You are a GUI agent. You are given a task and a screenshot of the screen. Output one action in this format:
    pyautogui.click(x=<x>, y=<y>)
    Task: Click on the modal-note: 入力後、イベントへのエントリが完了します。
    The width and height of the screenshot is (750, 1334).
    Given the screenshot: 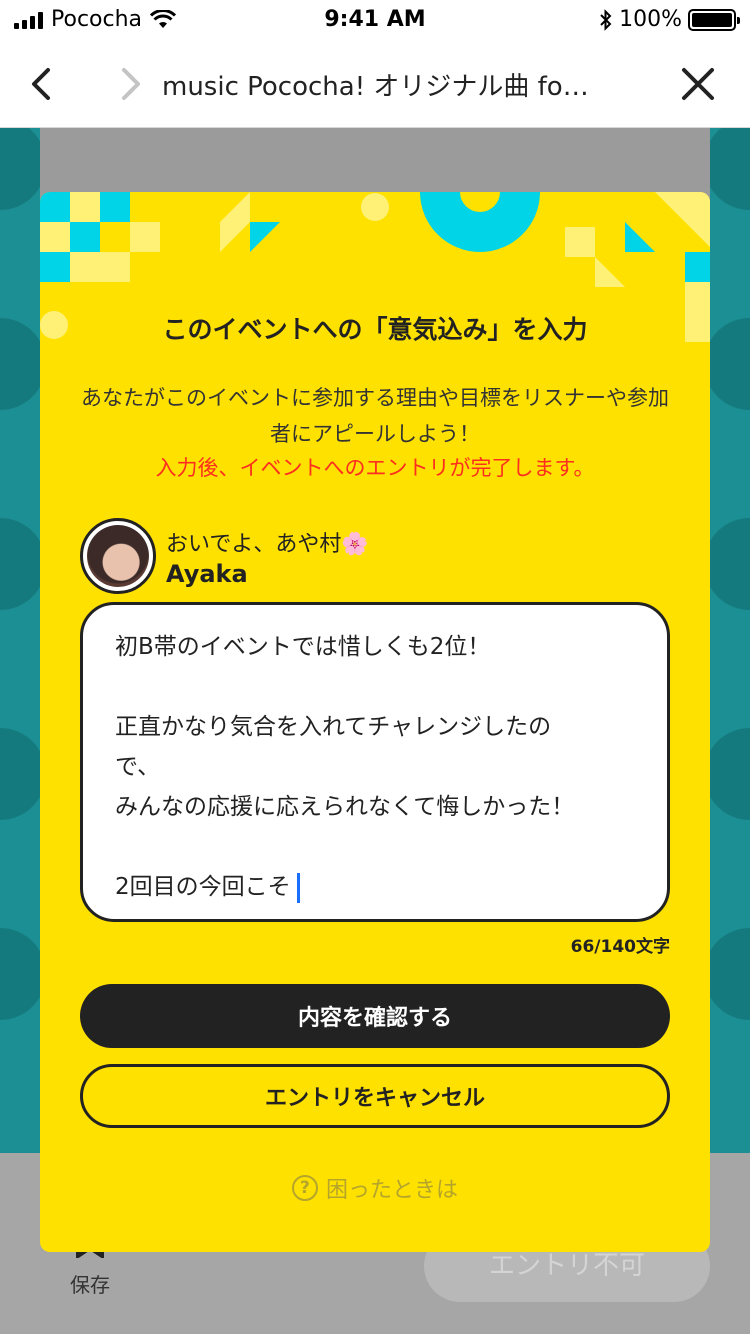 What is the action you would take?
    pyautogui.click(x=375, y=468)
    